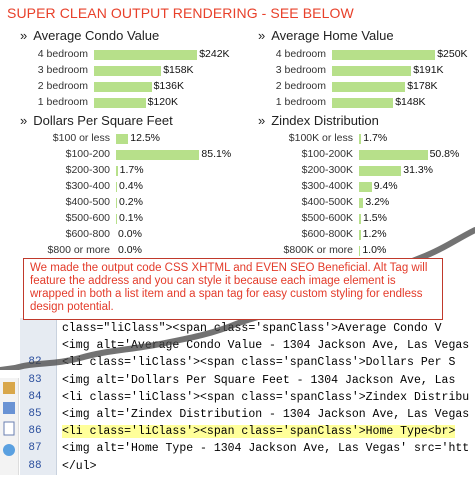 The height and width of the screenshot is (480, 475). I want to click on bar-row: 3 bedroom $191K, so click(358, 70).